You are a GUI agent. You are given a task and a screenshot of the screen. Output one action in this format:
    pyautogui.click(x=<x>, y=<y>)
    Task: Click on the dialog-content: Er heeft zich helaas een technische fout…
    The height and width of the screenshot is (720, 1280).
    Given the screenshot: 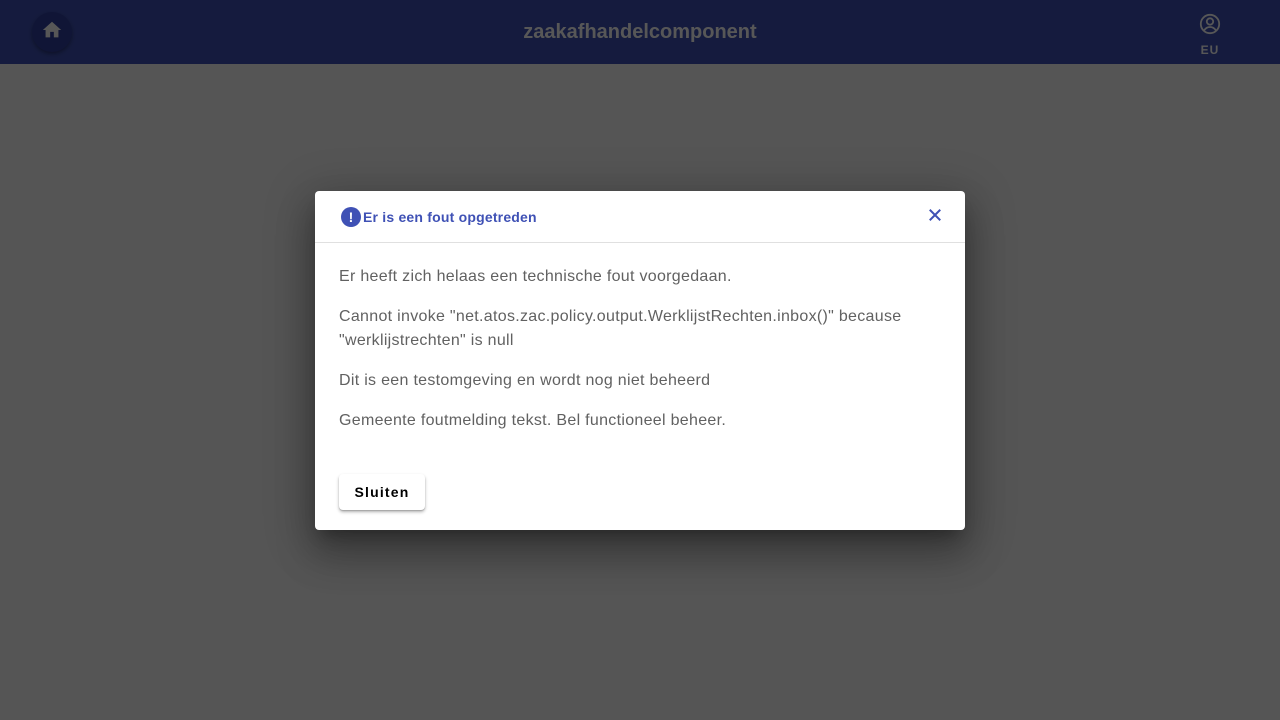 What is the action you would take?
    pyautogui.click(x=634, y=357)
    